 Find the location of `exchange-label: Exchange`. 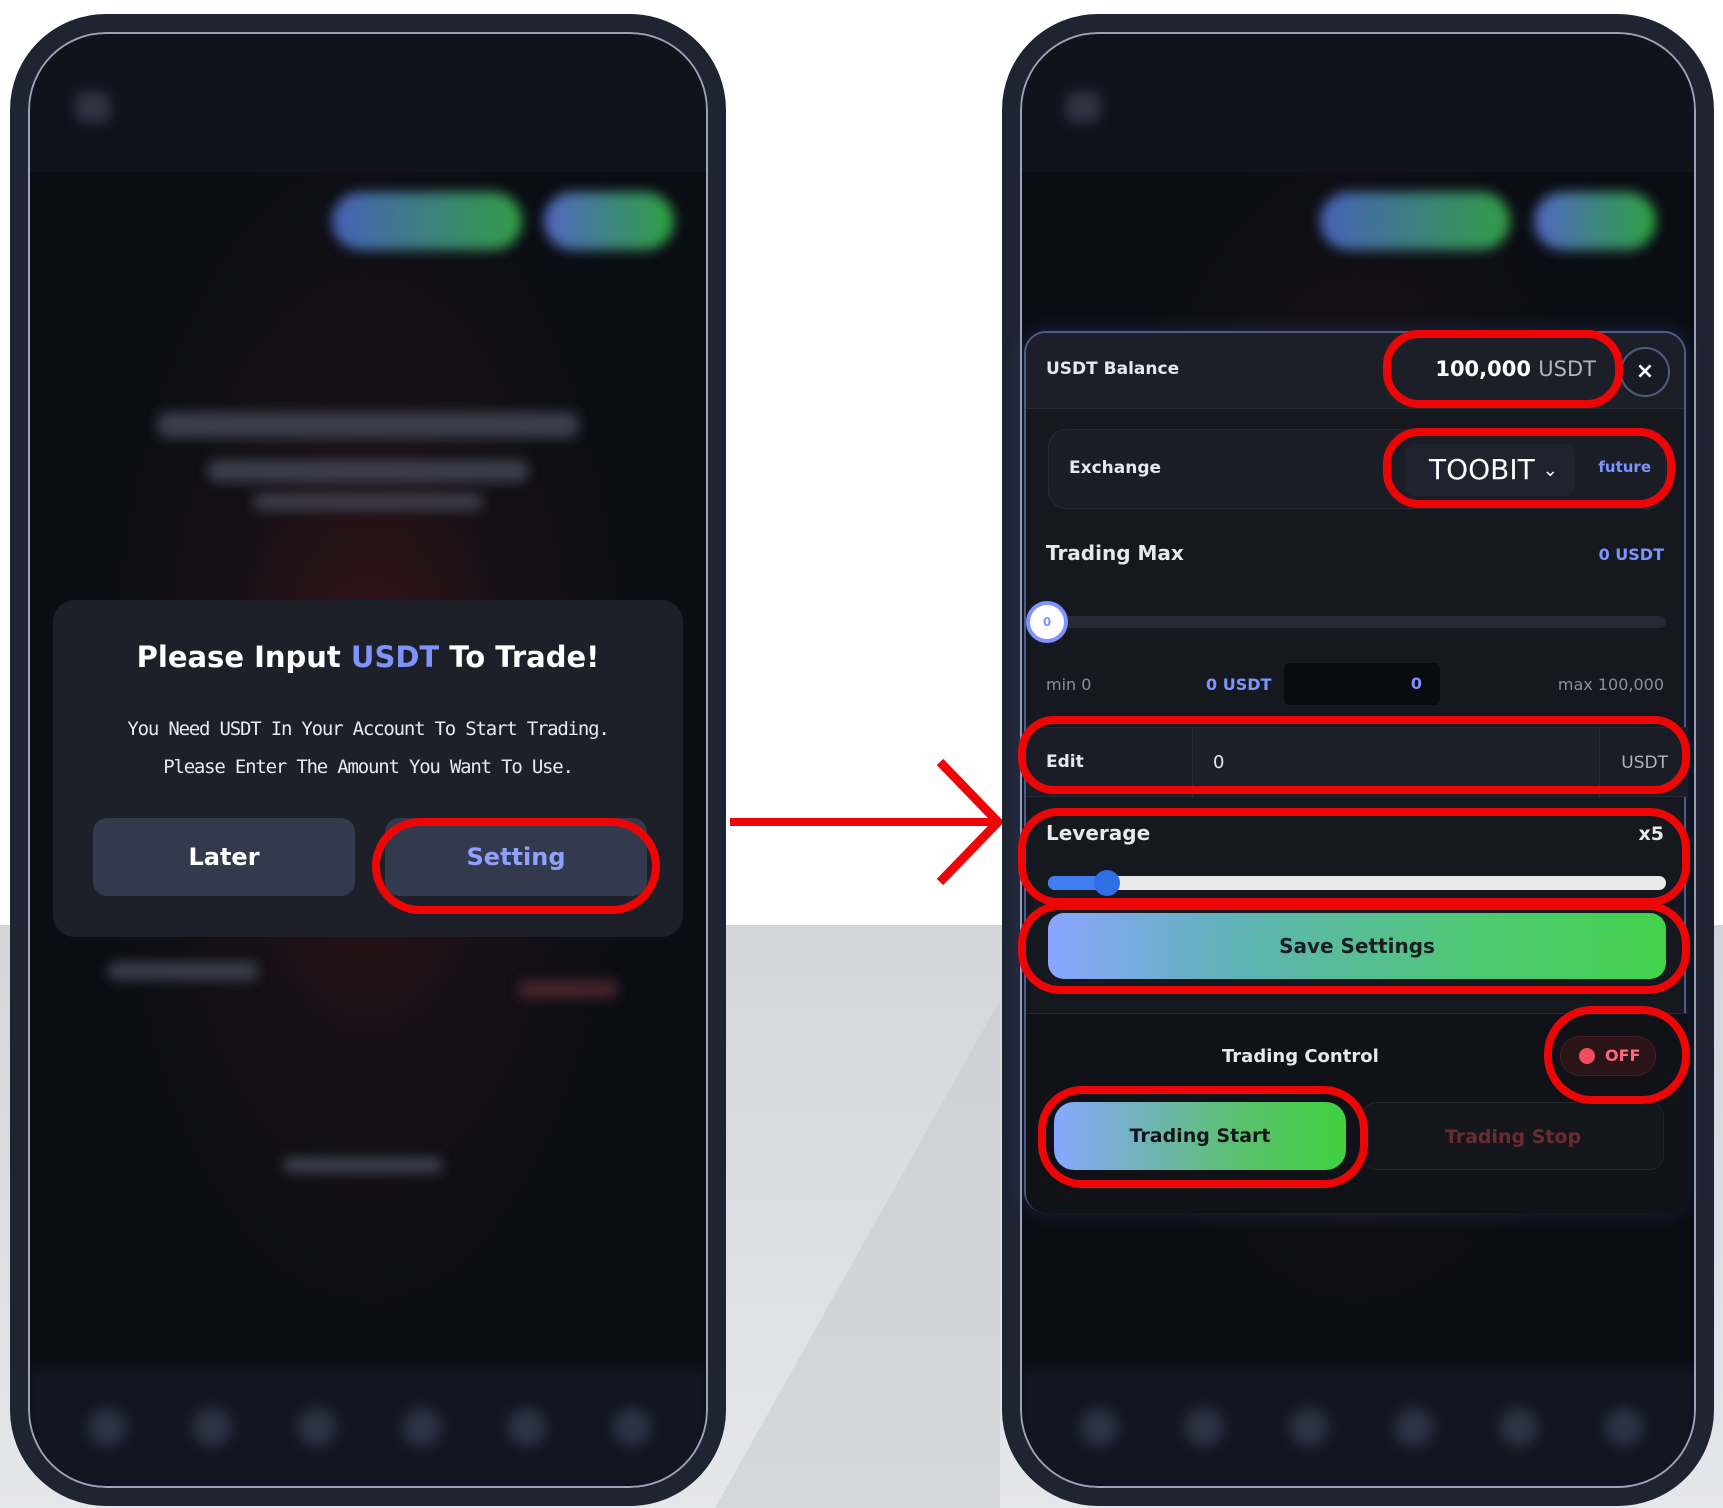

exchange-label: Exchange is located at coordinates (1115, 468).